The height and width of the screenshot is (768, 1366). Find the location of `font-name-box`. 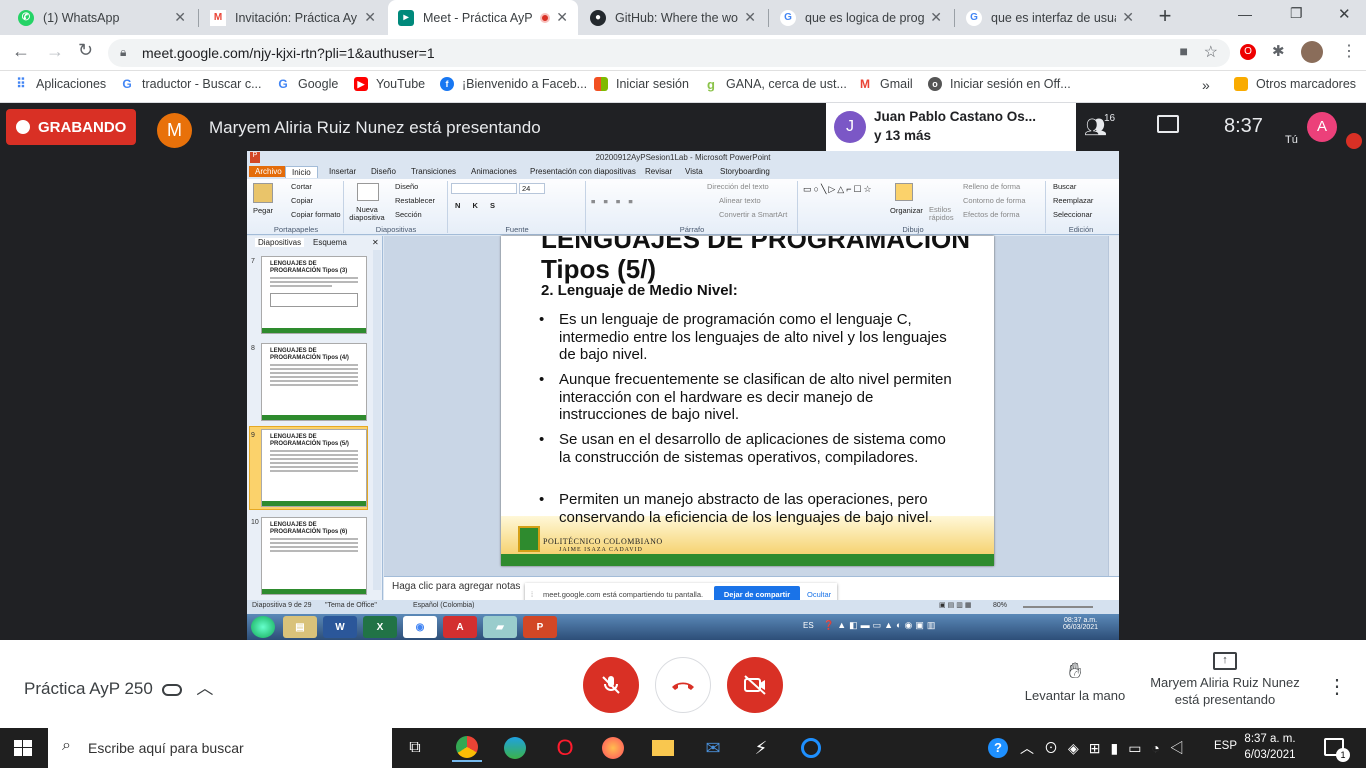

font-name-box is located at coordinates (484, 188).